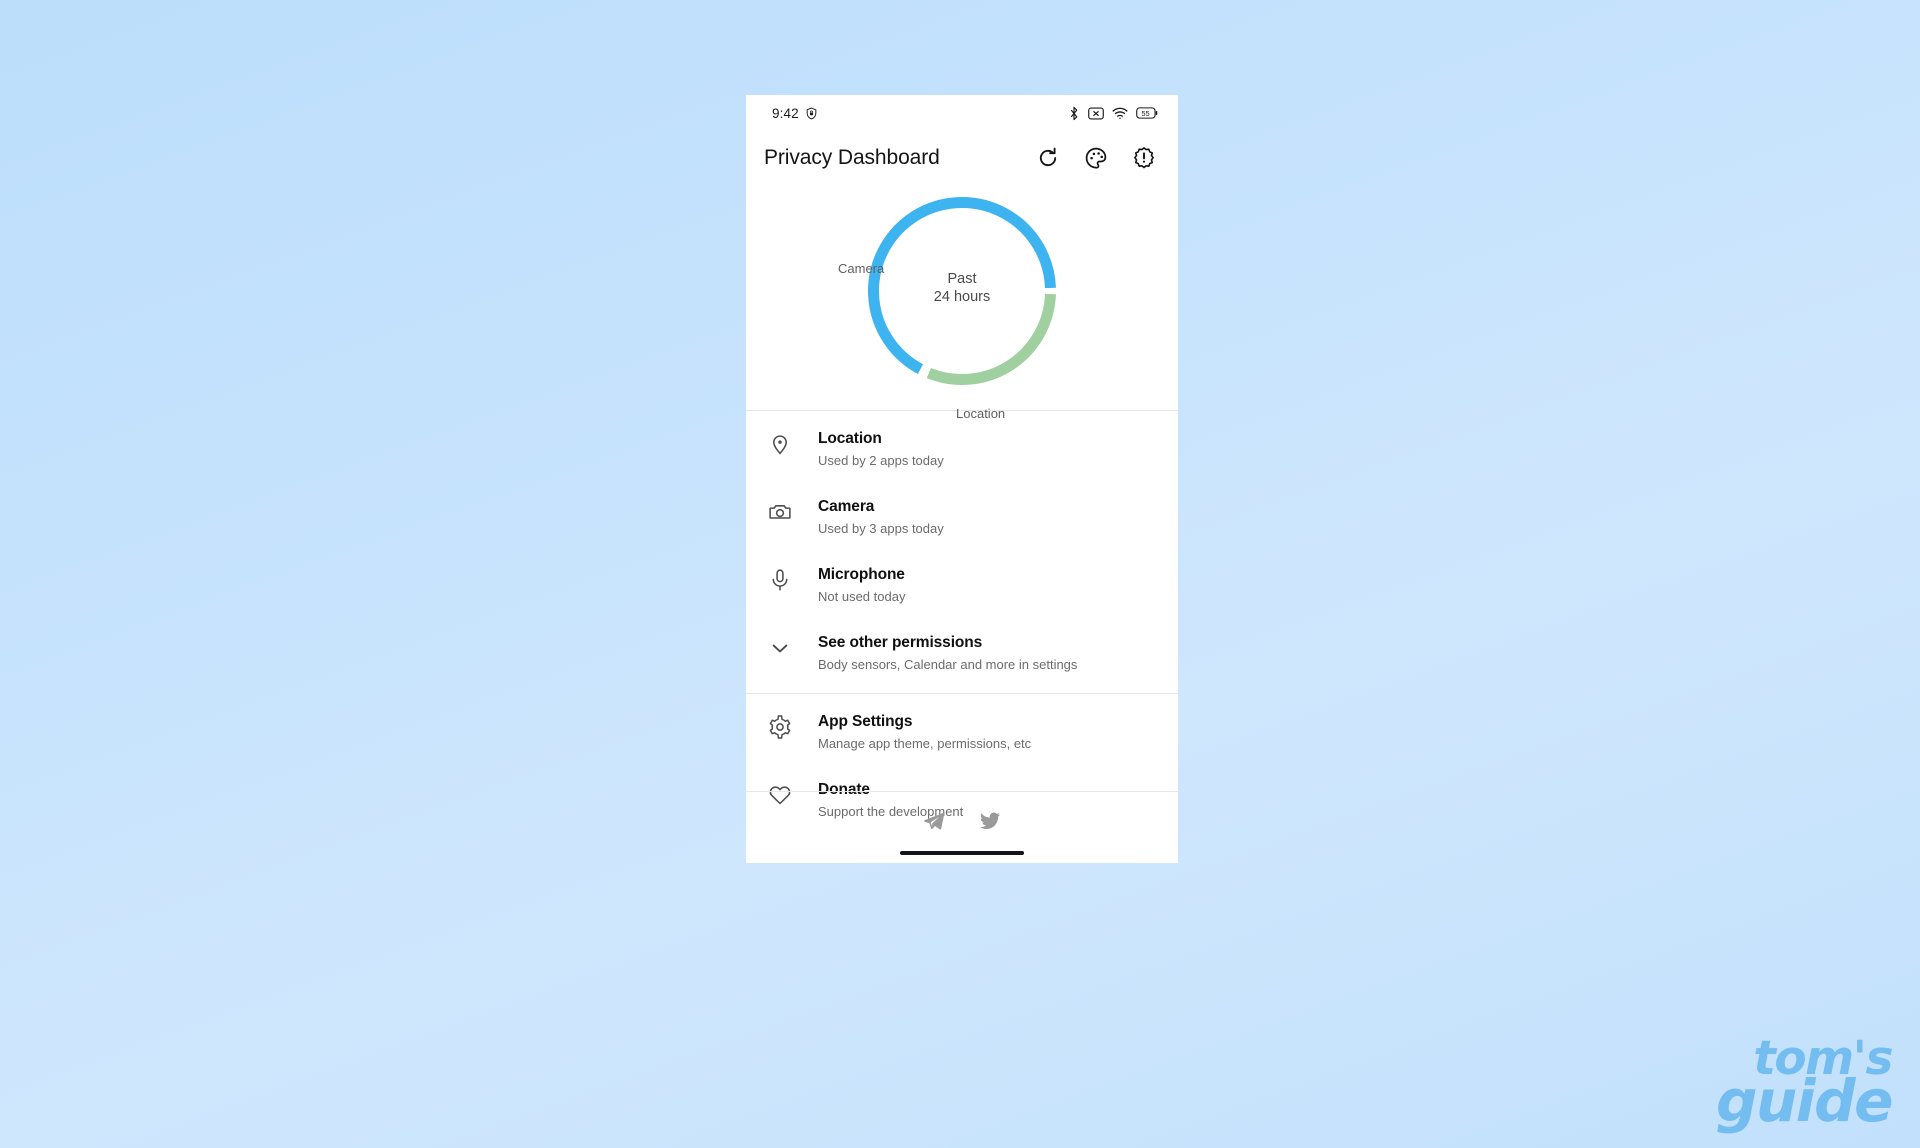 The height and width of the screenshot is (1148, 1920). What do you see at coordinates (1048, 158) in the screenshot?
I see `refresh-icon` at bounding box center [1048, 158].